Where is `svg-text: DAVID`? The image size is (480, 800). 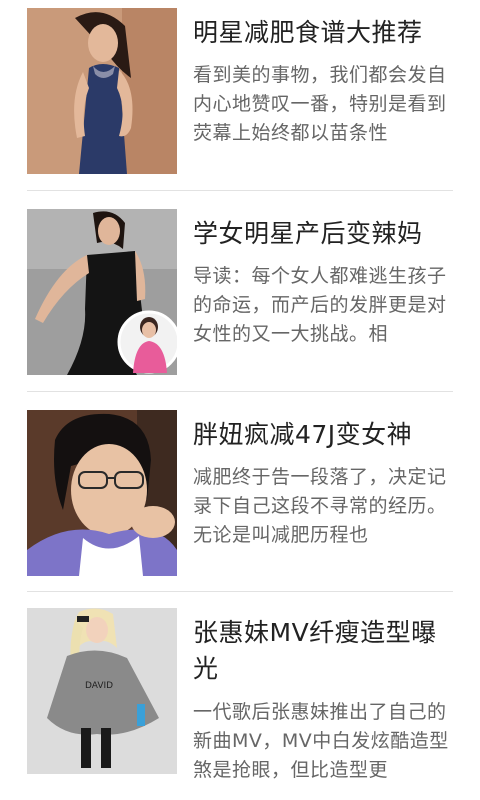
svg-text: DAVID is located at coordinates (99, 686).